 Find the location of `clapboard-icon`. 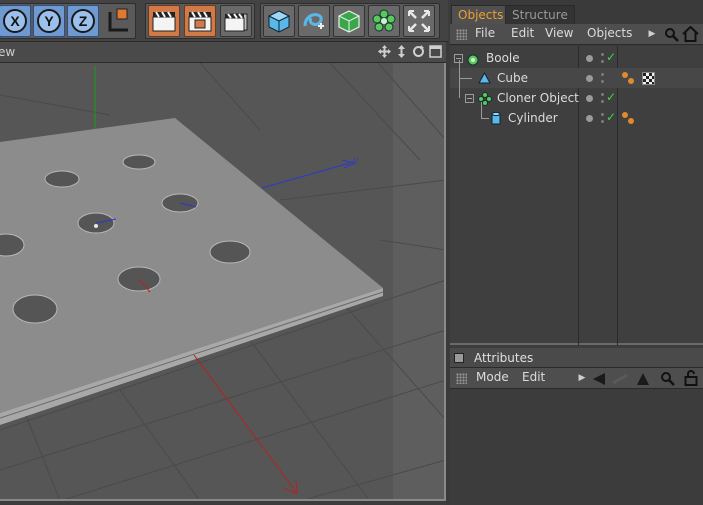

clapboard-icon is located at coordinates (164, 21).